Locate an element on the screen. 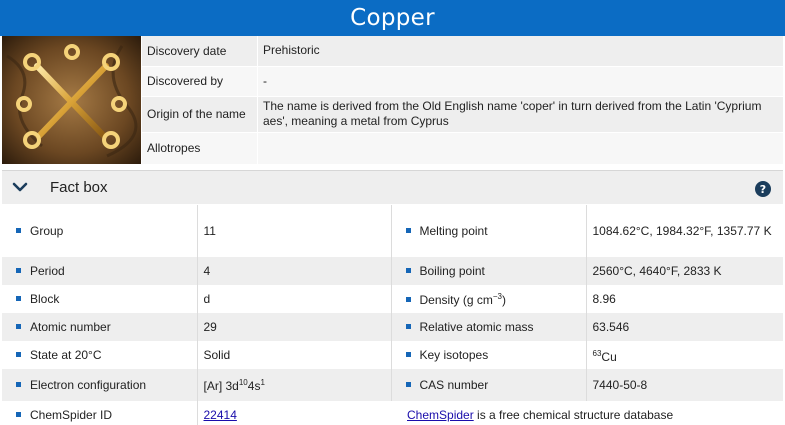 This screenshot has width=785, height=425. fact-label: Melting point is located at coordinates (453, 231).